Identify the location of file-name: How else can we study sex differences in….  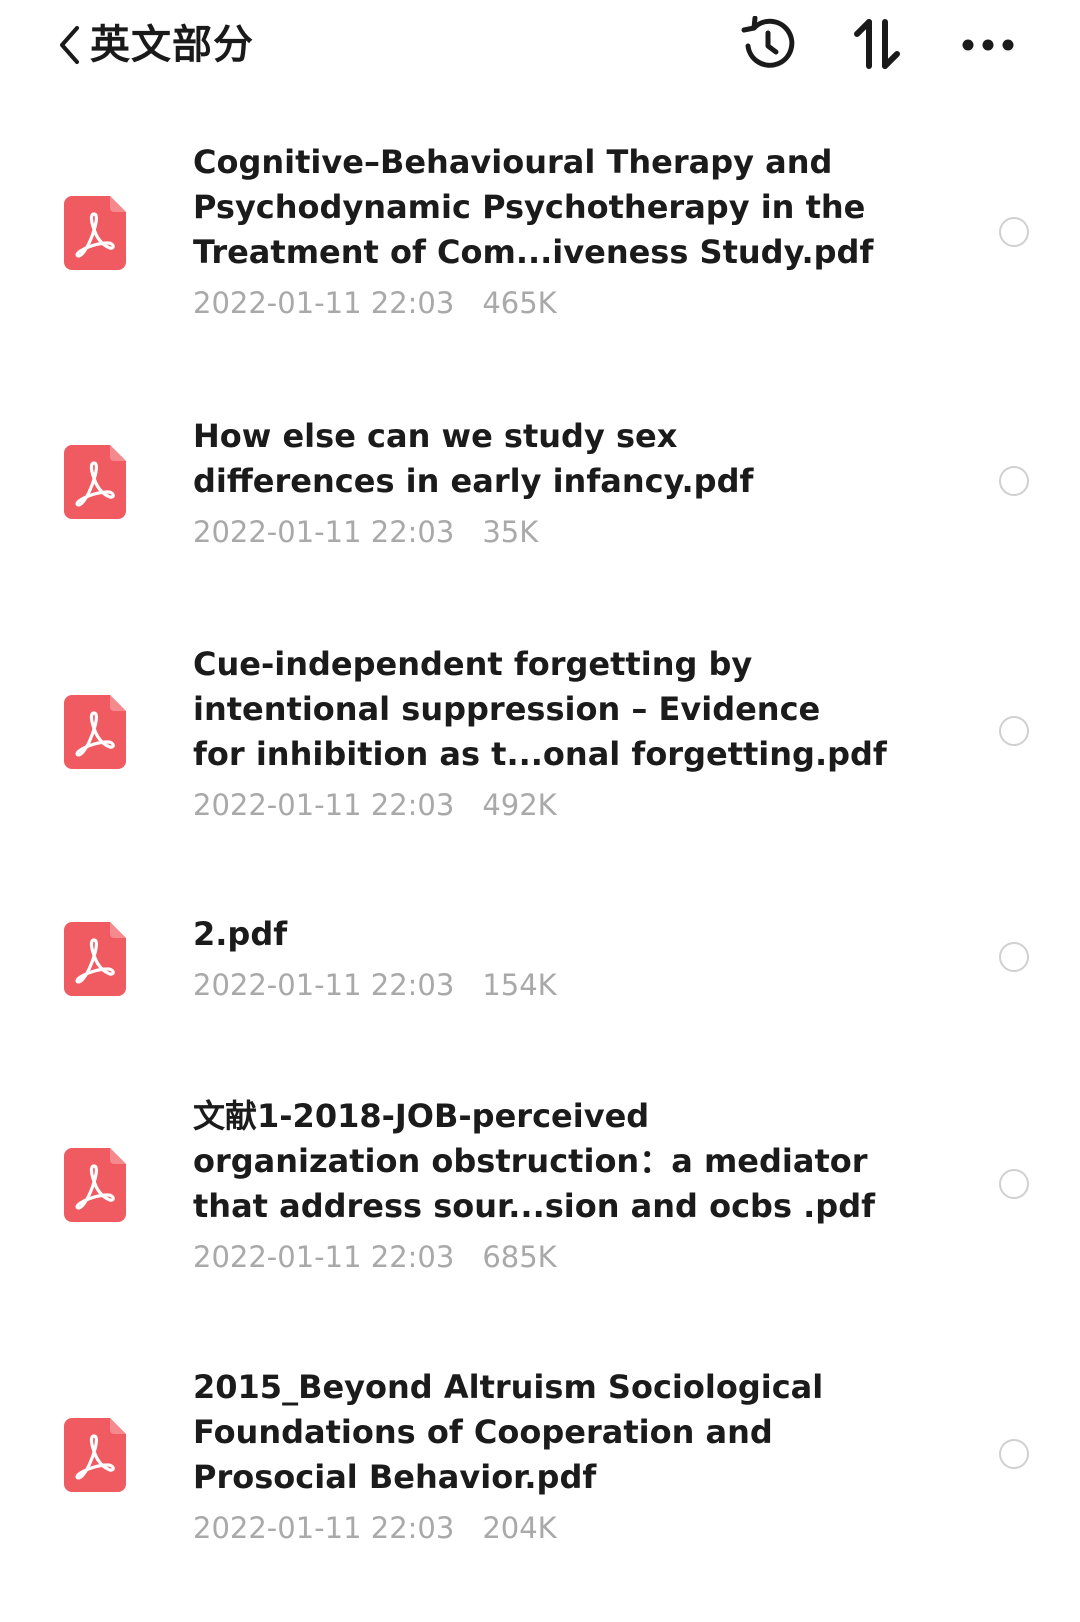
(473, 458).